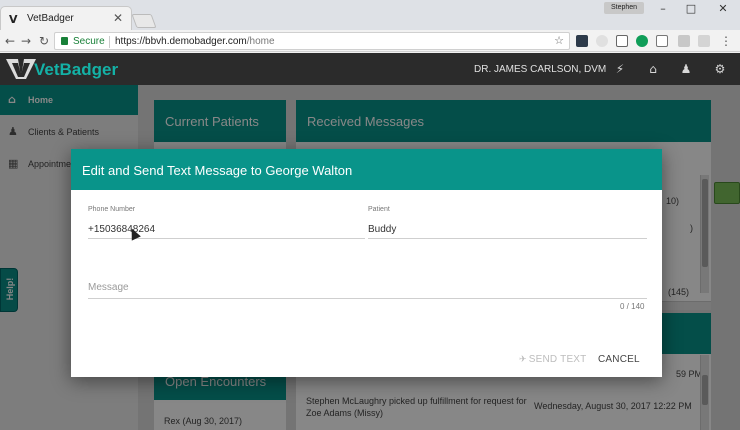 The width and height of the screenshot is (740, 430). I want to click on gray-extension-icon, so click(684, 41).